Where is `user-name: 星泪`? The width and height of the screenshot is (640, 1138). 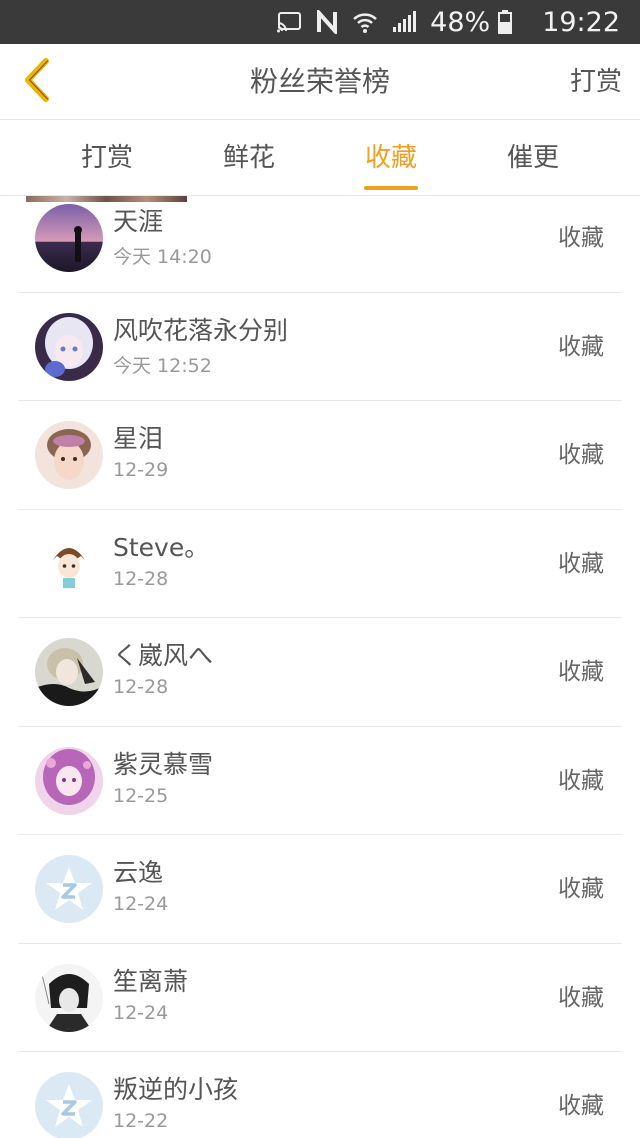 user-name: 星泪 is located at coordinates (138, 438).